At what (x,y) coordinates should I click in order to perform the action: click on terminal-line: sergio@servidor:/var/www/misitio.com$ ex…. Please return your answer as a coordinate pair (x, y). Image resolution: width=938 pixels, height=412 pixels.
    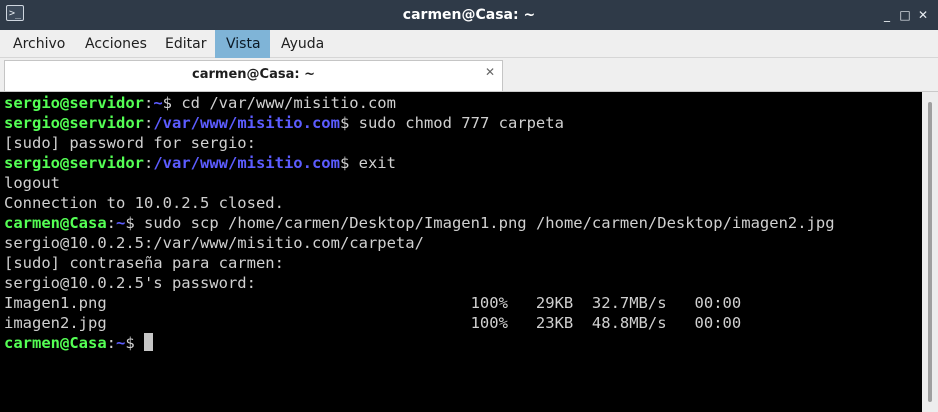
    Looking at the image, I should click on (456, 163).